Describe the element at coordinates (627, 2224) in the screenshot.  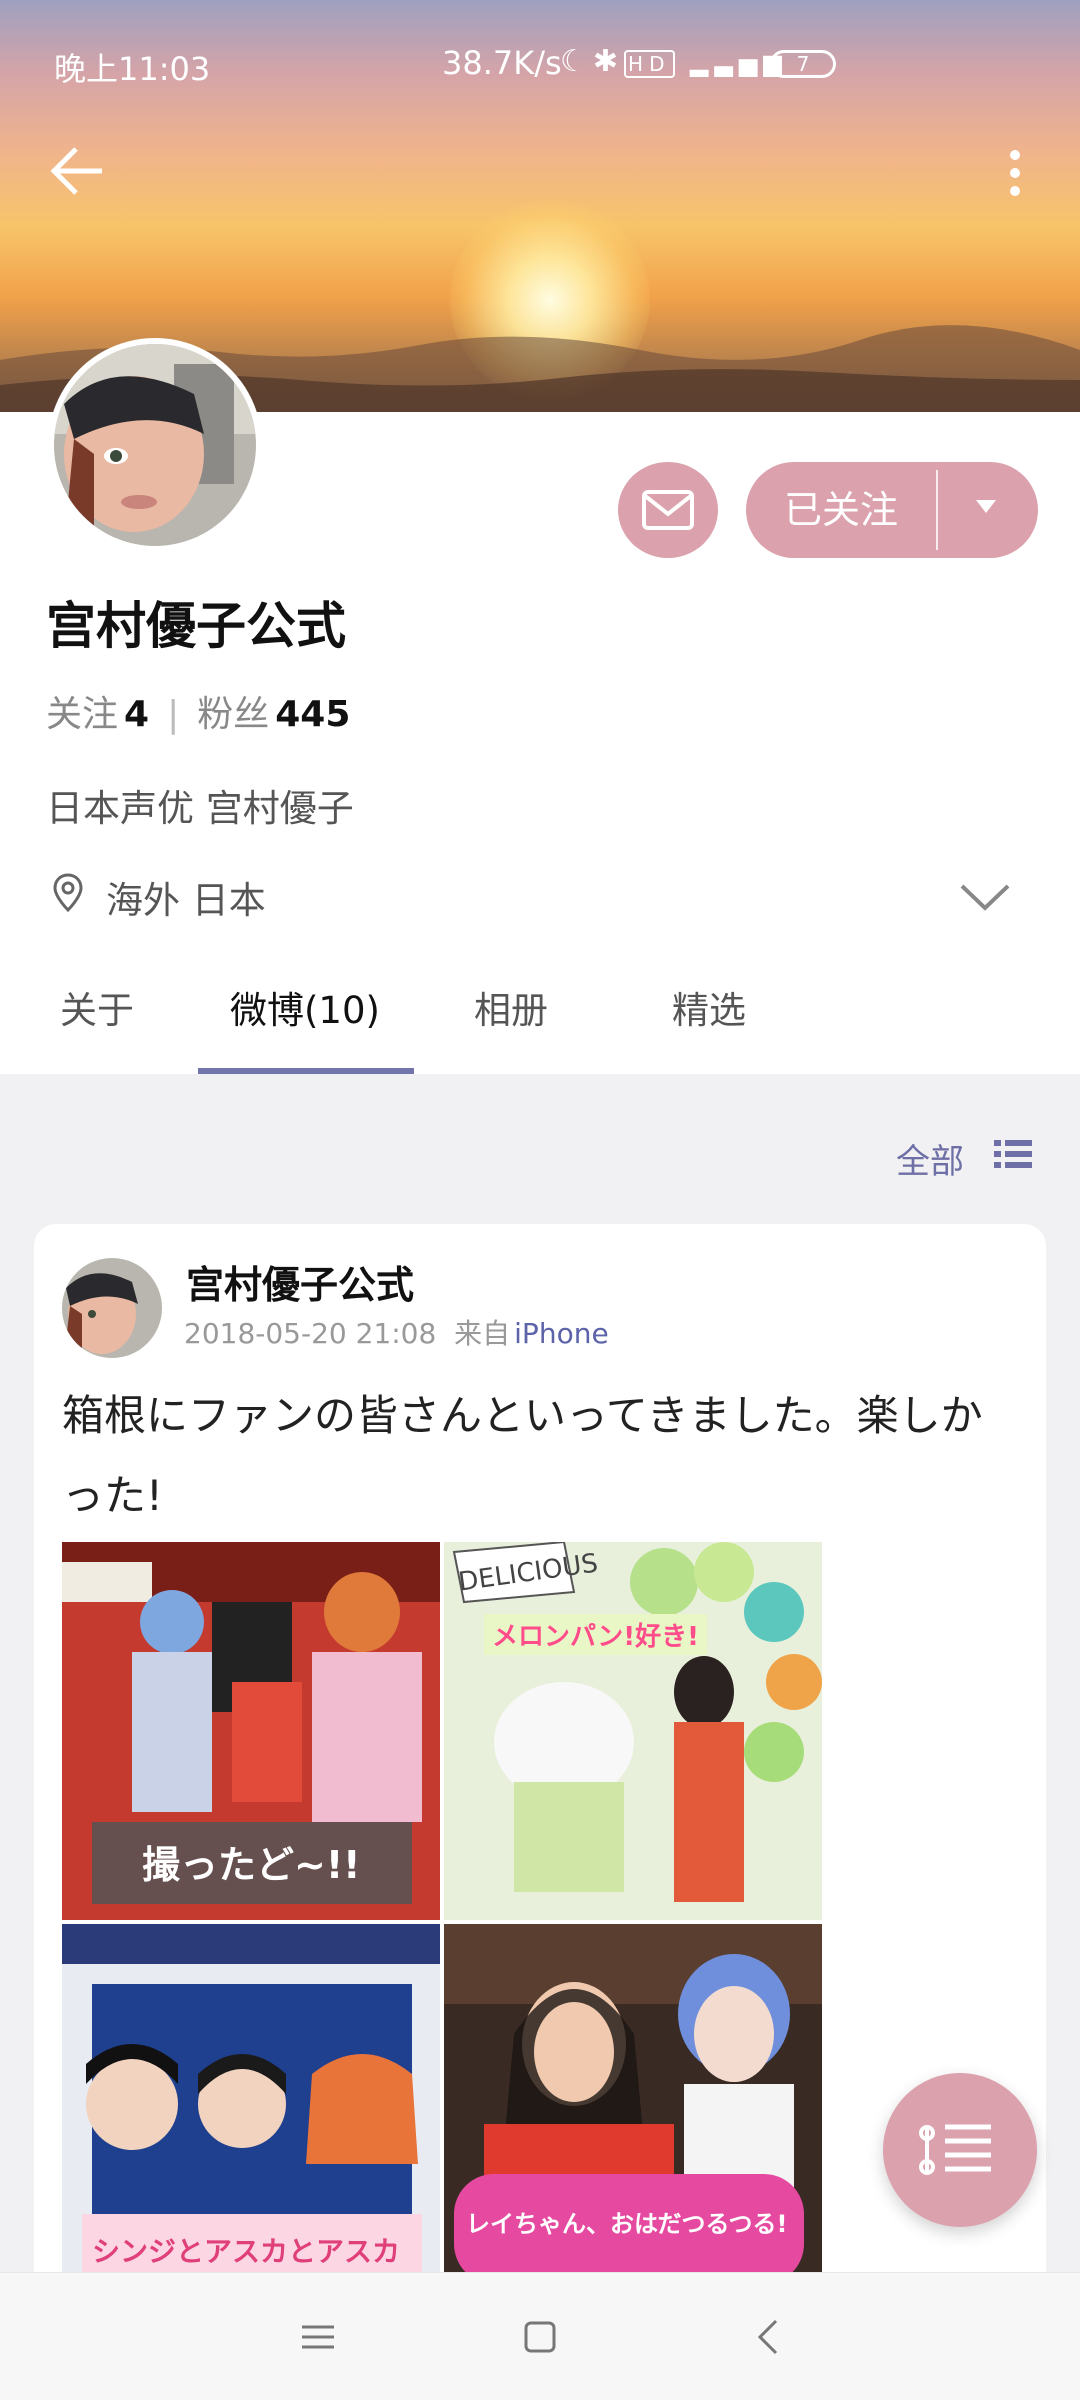
I see `photo-caption: レイちゃん、おはだつるつる!` at that location.